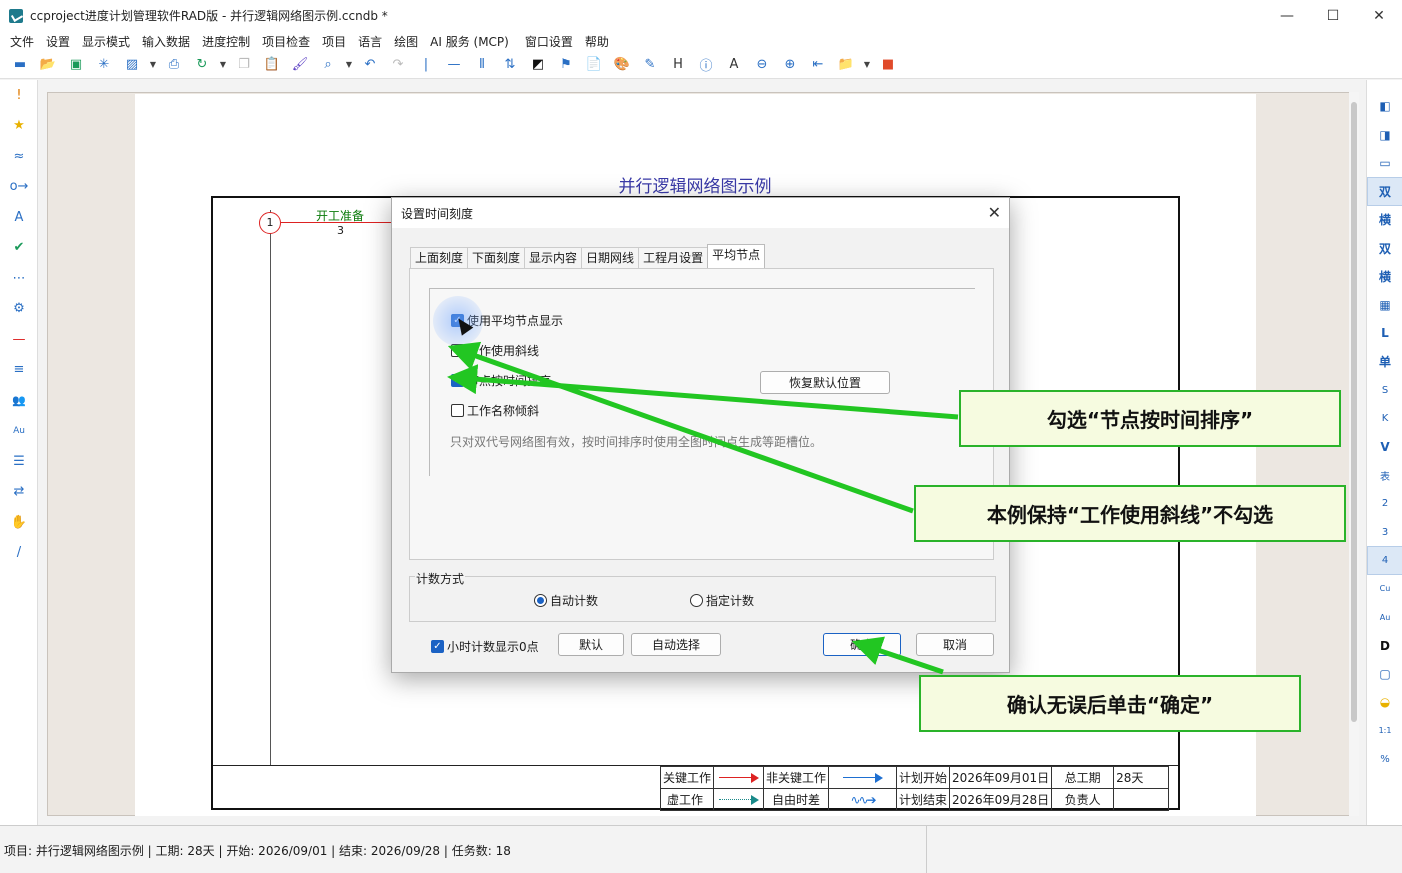 This screenshot has width=1402, height=873. Describe the element at coordinates (549, 41) in the screenshot. I see `menu-window-settings: 窗口设置` at that location.